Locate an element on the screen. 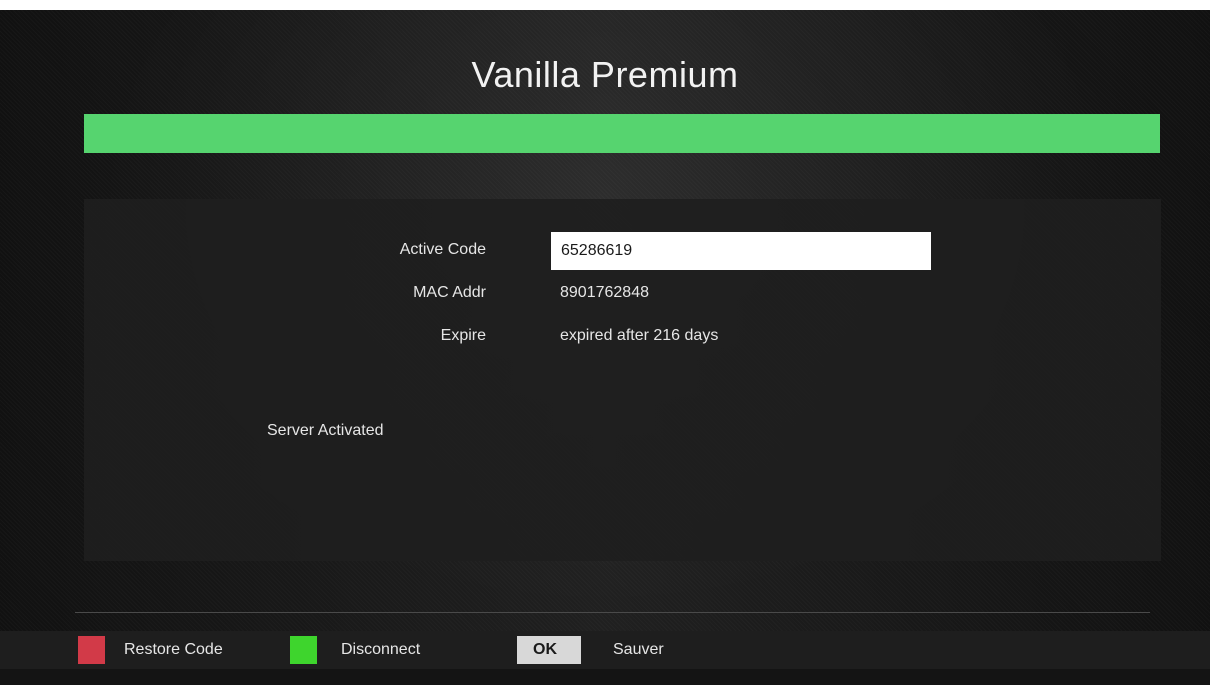 This screenshot has height=685, width=1210. server-status-text: Server Activated is located at coordinates (325, 430).